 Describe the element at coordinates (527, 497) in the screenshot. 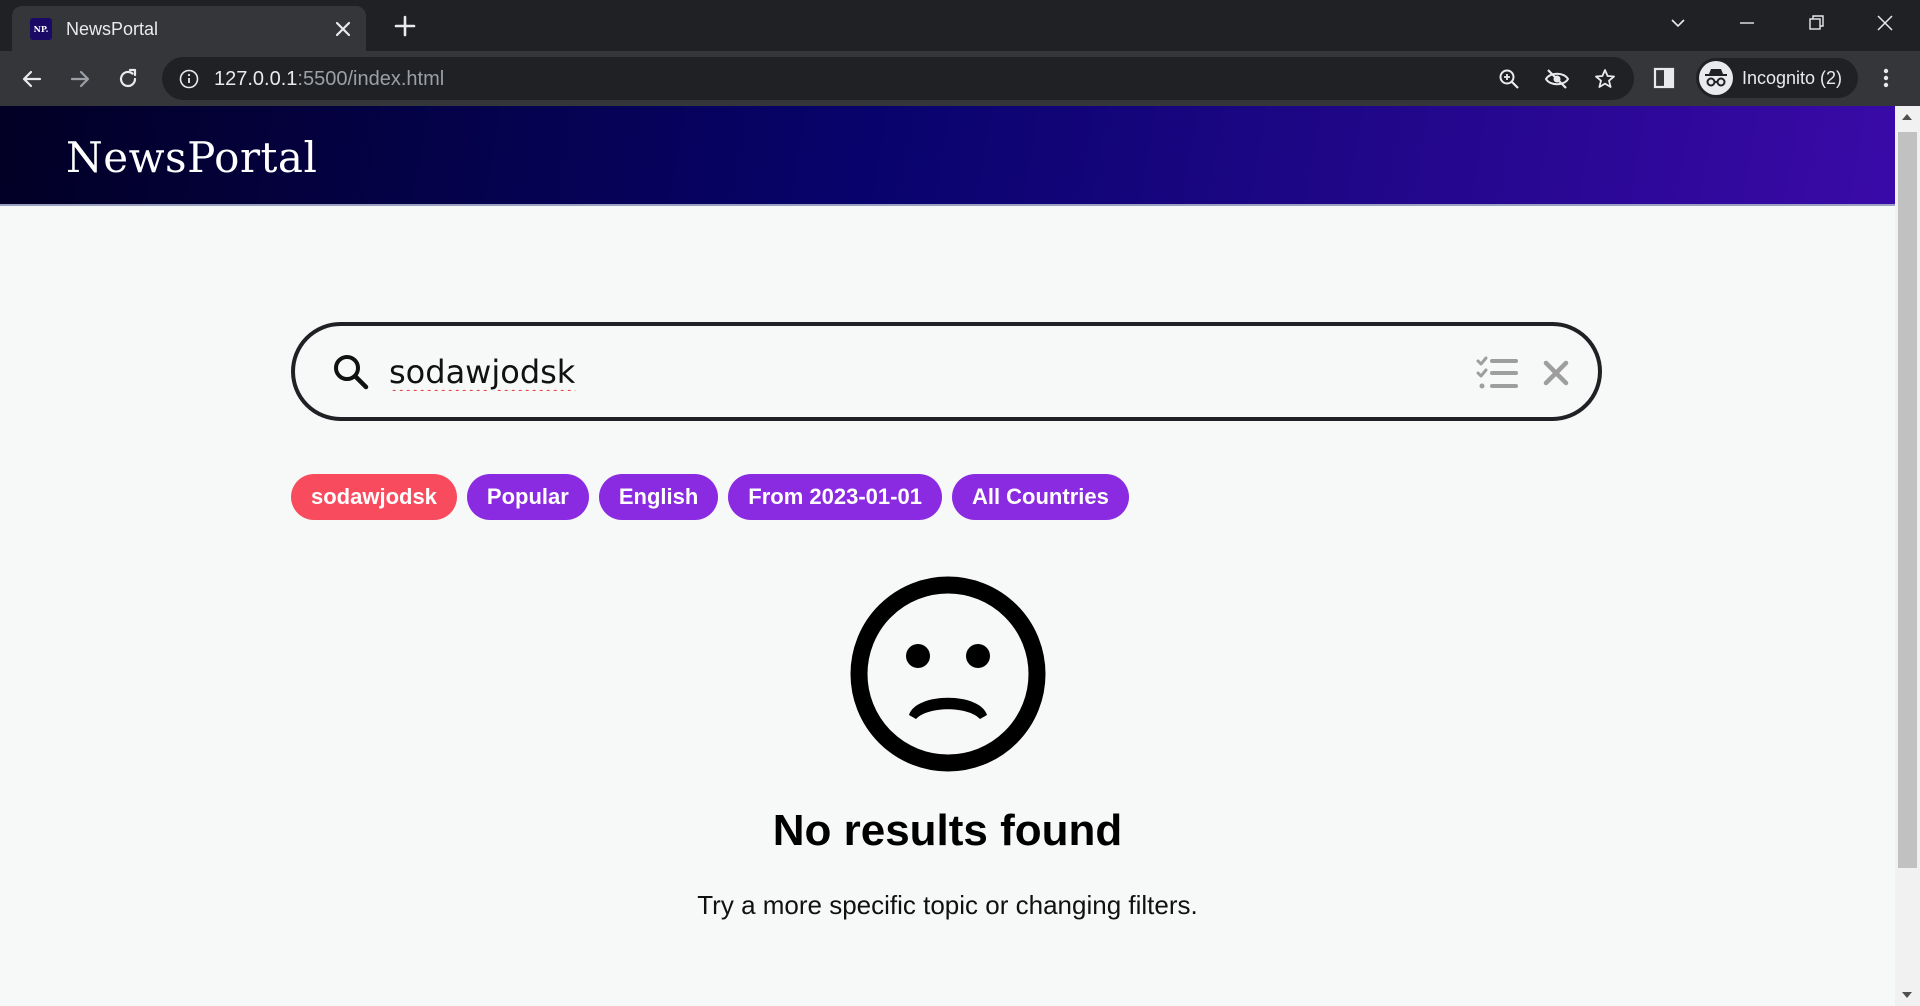

I see `sort-filter-chip: Popular` at that location.